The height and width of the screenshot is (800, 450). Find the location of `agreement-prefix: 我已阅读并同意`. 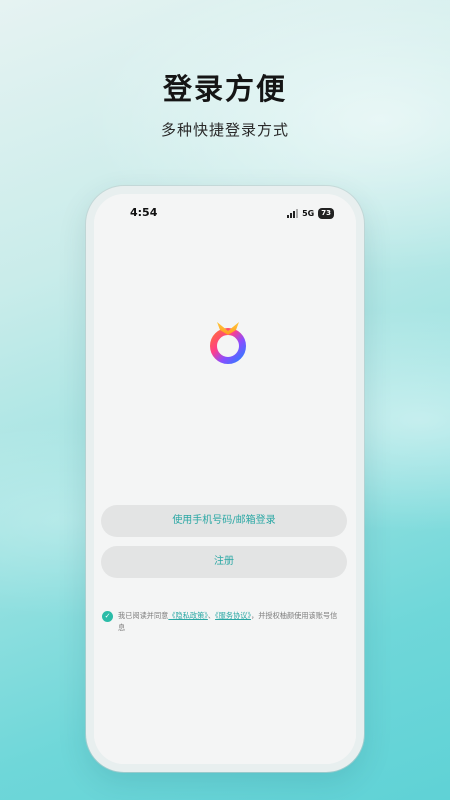

agreement-prefix: 我已阅读并同意 is located at coordinates (143, 615).